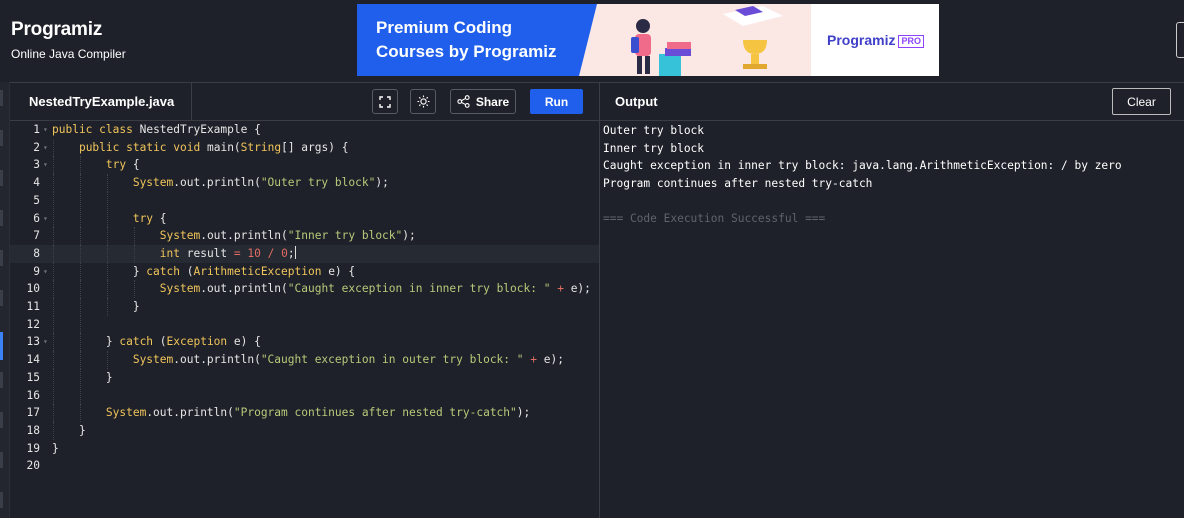 The height and width of the screenshot is (518, 1184). I want to click on line-number: 12, so click(33, 324).